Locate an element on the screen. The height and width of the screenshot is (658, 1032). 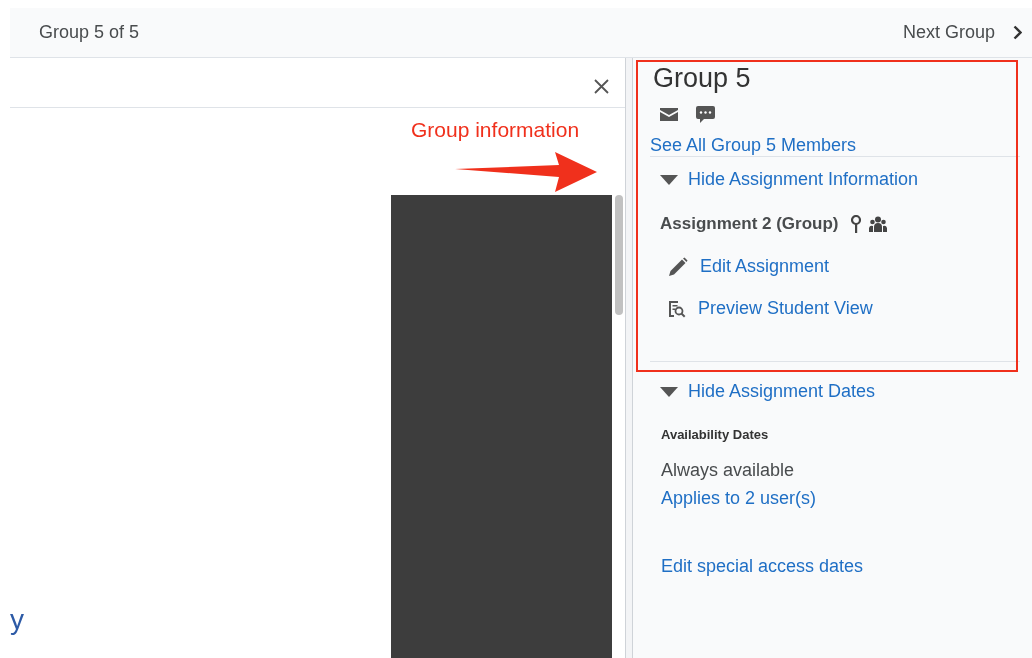
next-group-button: Next Group is located at coordinates (962, 32).